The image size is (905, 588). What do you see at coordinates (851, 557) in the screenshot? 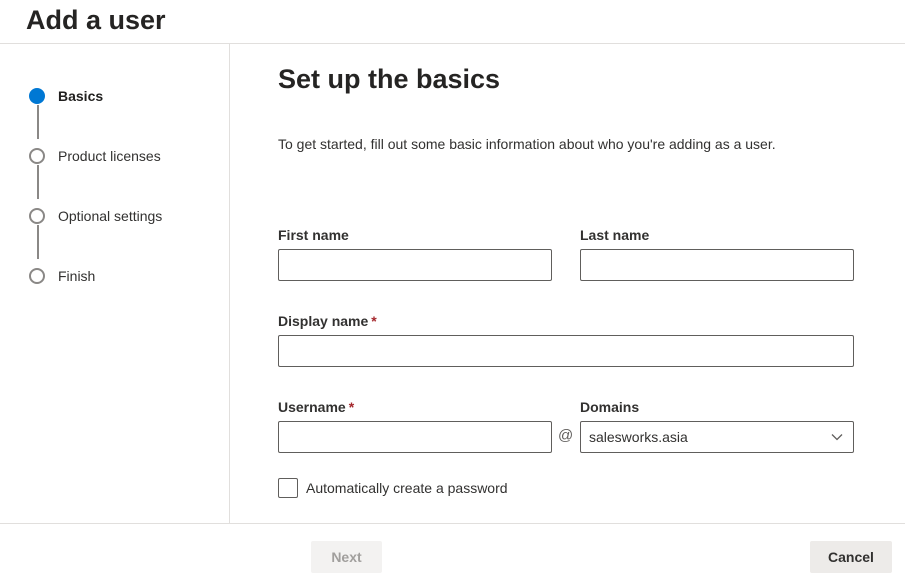
I see `cancel-button: Cancel` at bounding box center [851, 557].